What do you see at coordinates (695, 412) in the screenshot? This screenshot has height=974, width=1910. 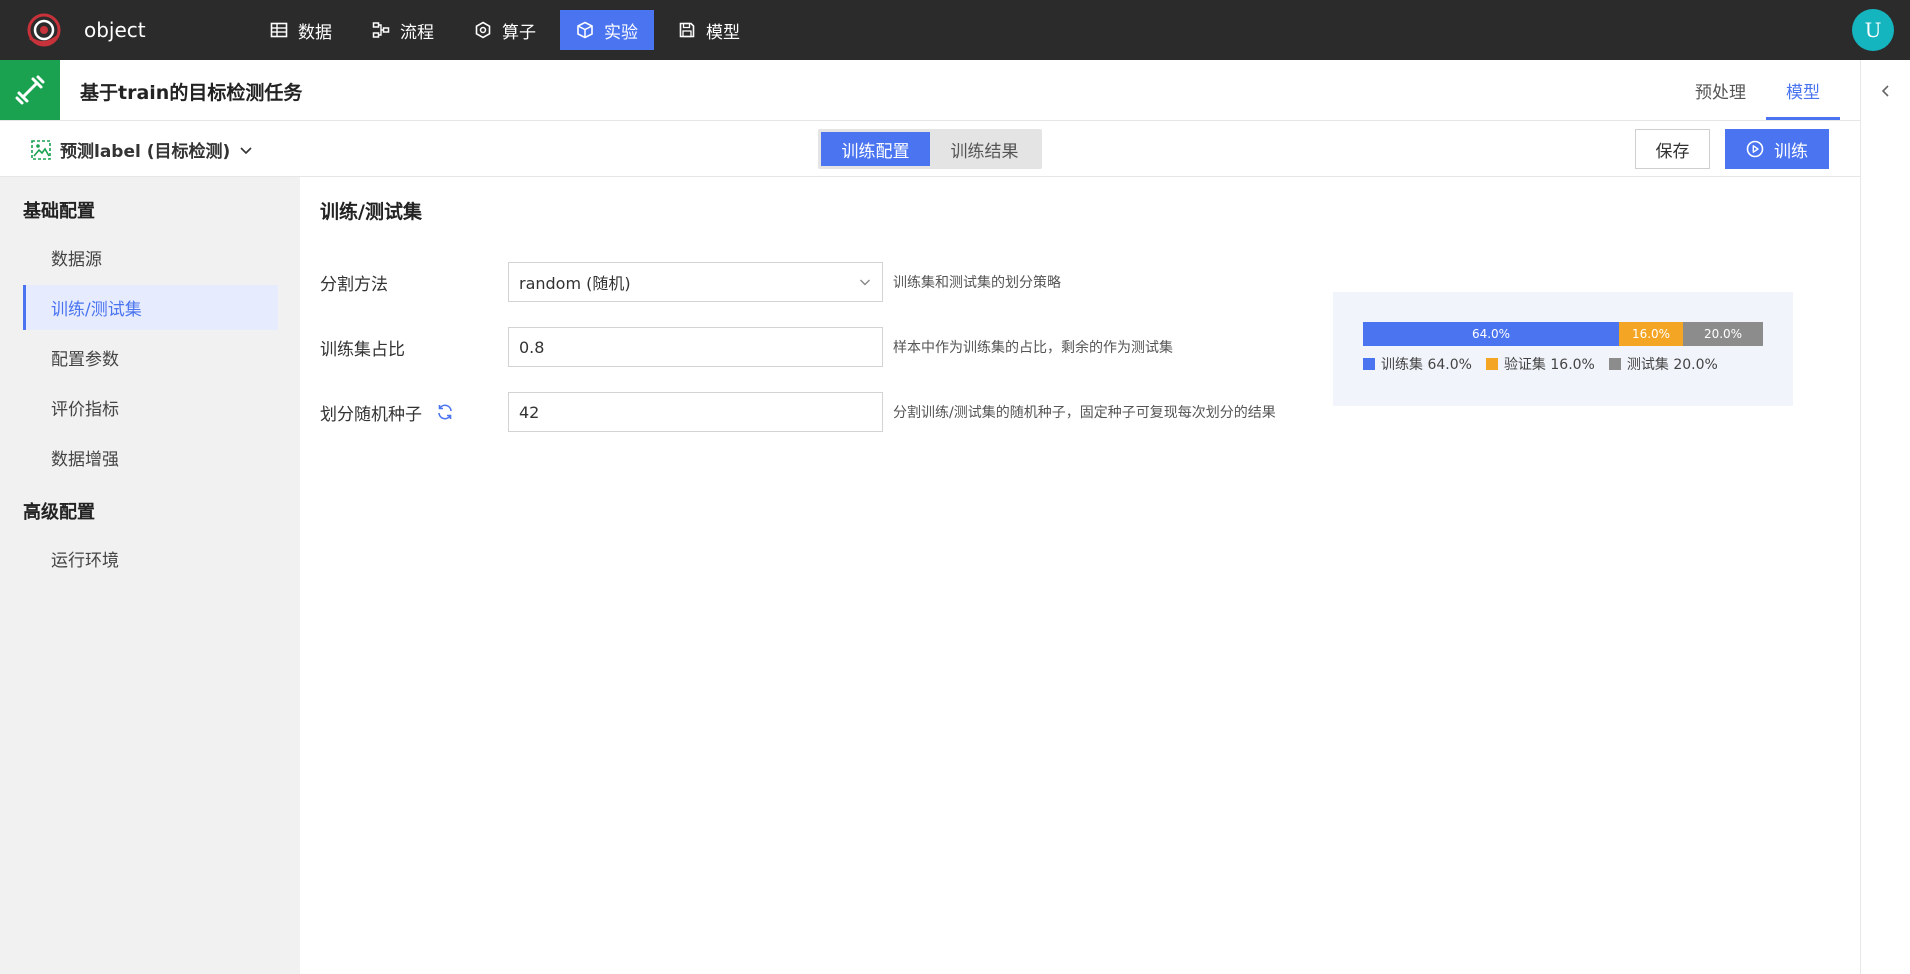 I see `random-seed-input: 42` at bounding box center [695, 412].